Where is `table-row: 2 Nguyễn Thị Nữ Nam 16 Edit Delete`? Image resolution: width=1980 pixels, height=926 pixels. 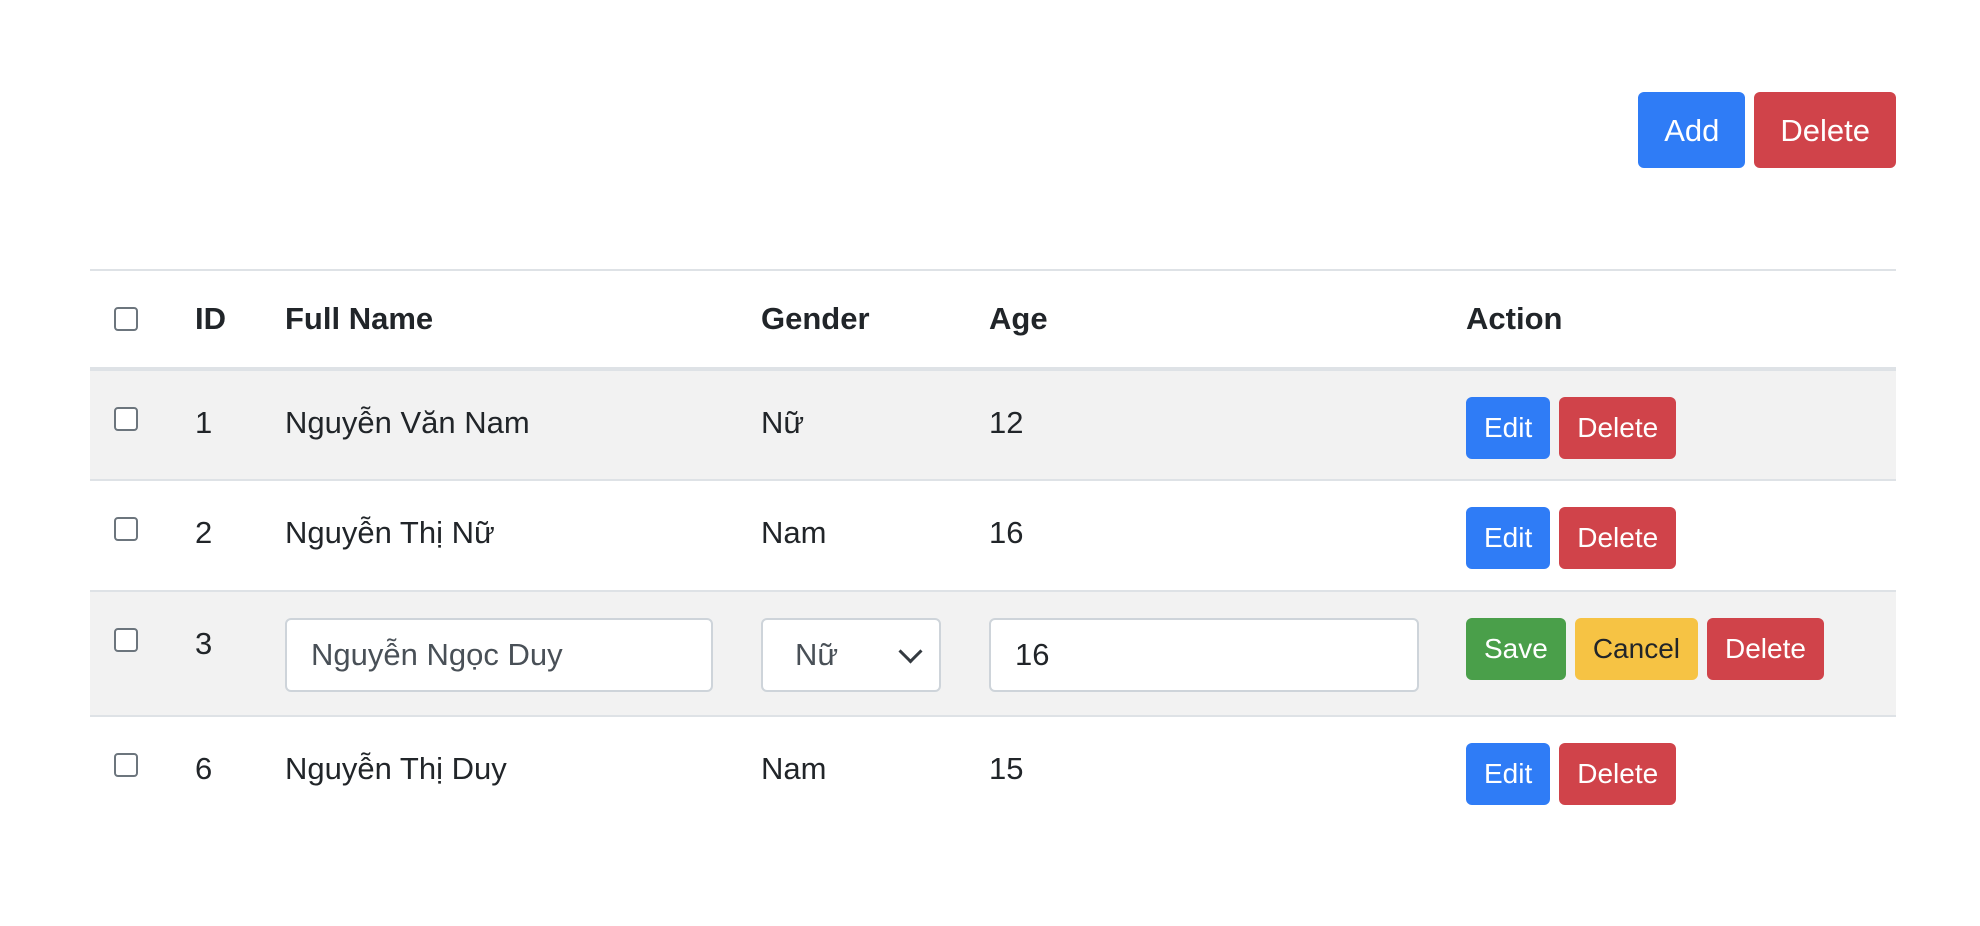
table-row: 2 Nguyễn Thị Nữ Nam 16 Edit Delete is located at coordinates (993, 535).